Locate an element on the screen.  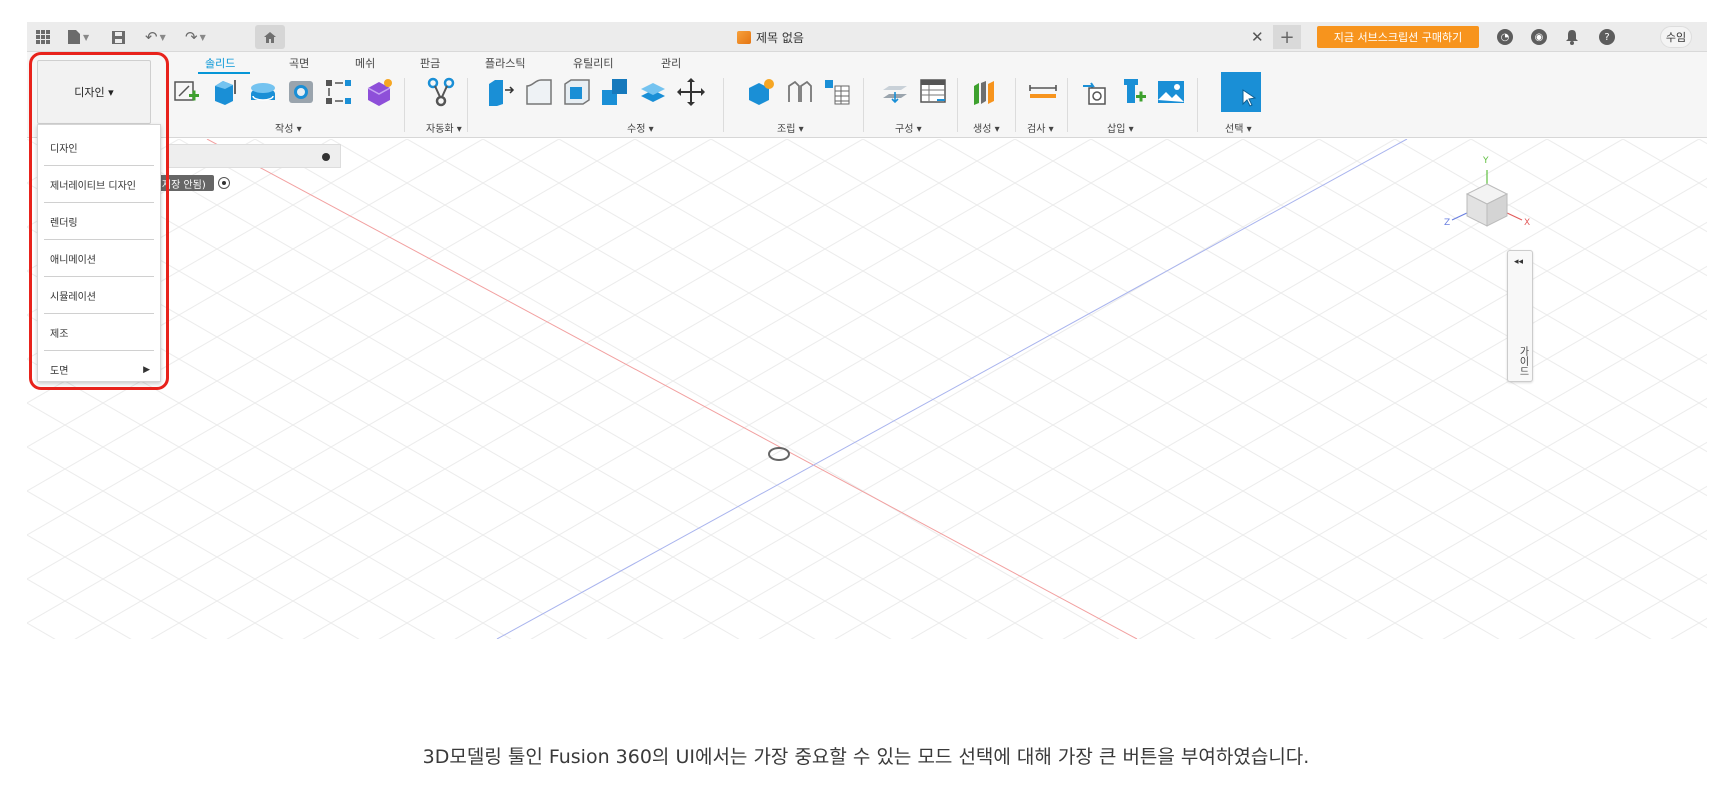
app-grid-icon is located at coordinates (43, 37).